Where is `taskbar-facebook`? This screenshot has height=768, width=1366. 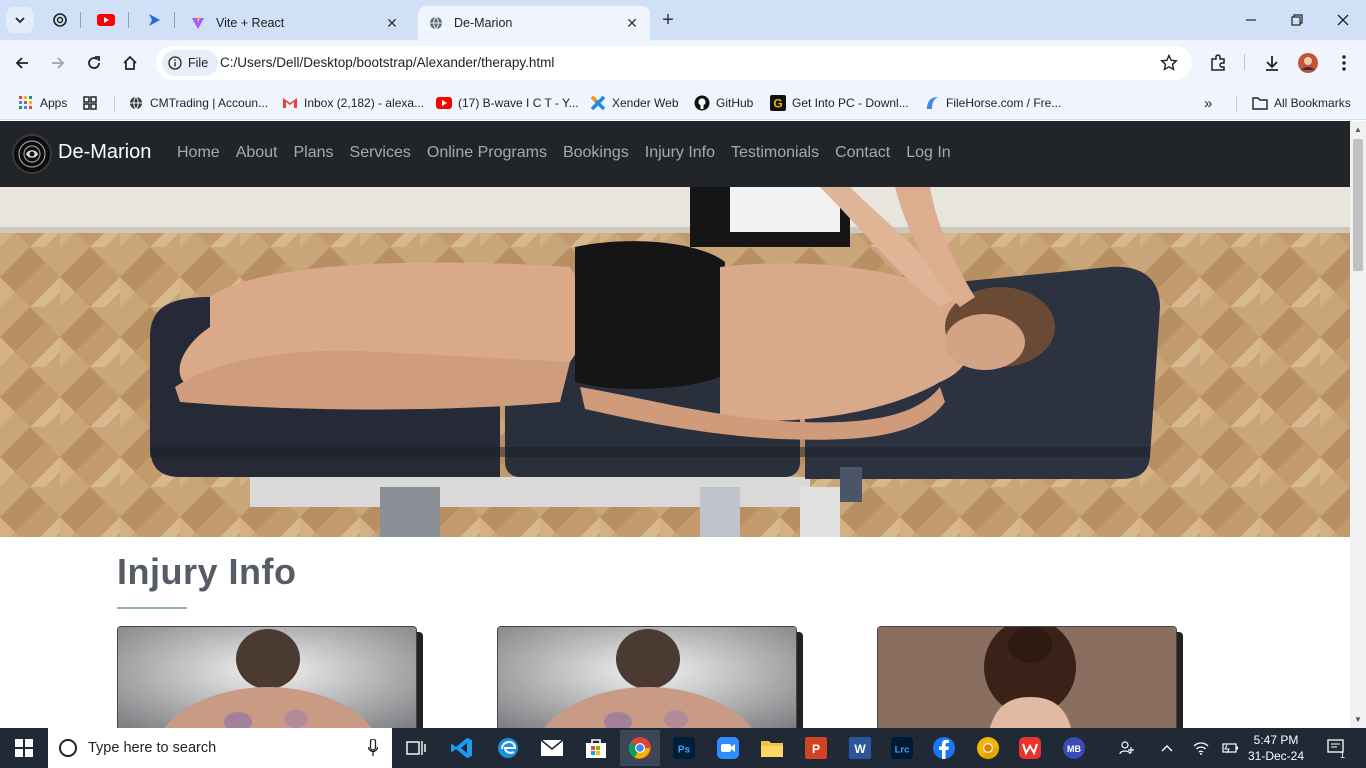 taskbar-facebook is located at coordinates (944, 748).